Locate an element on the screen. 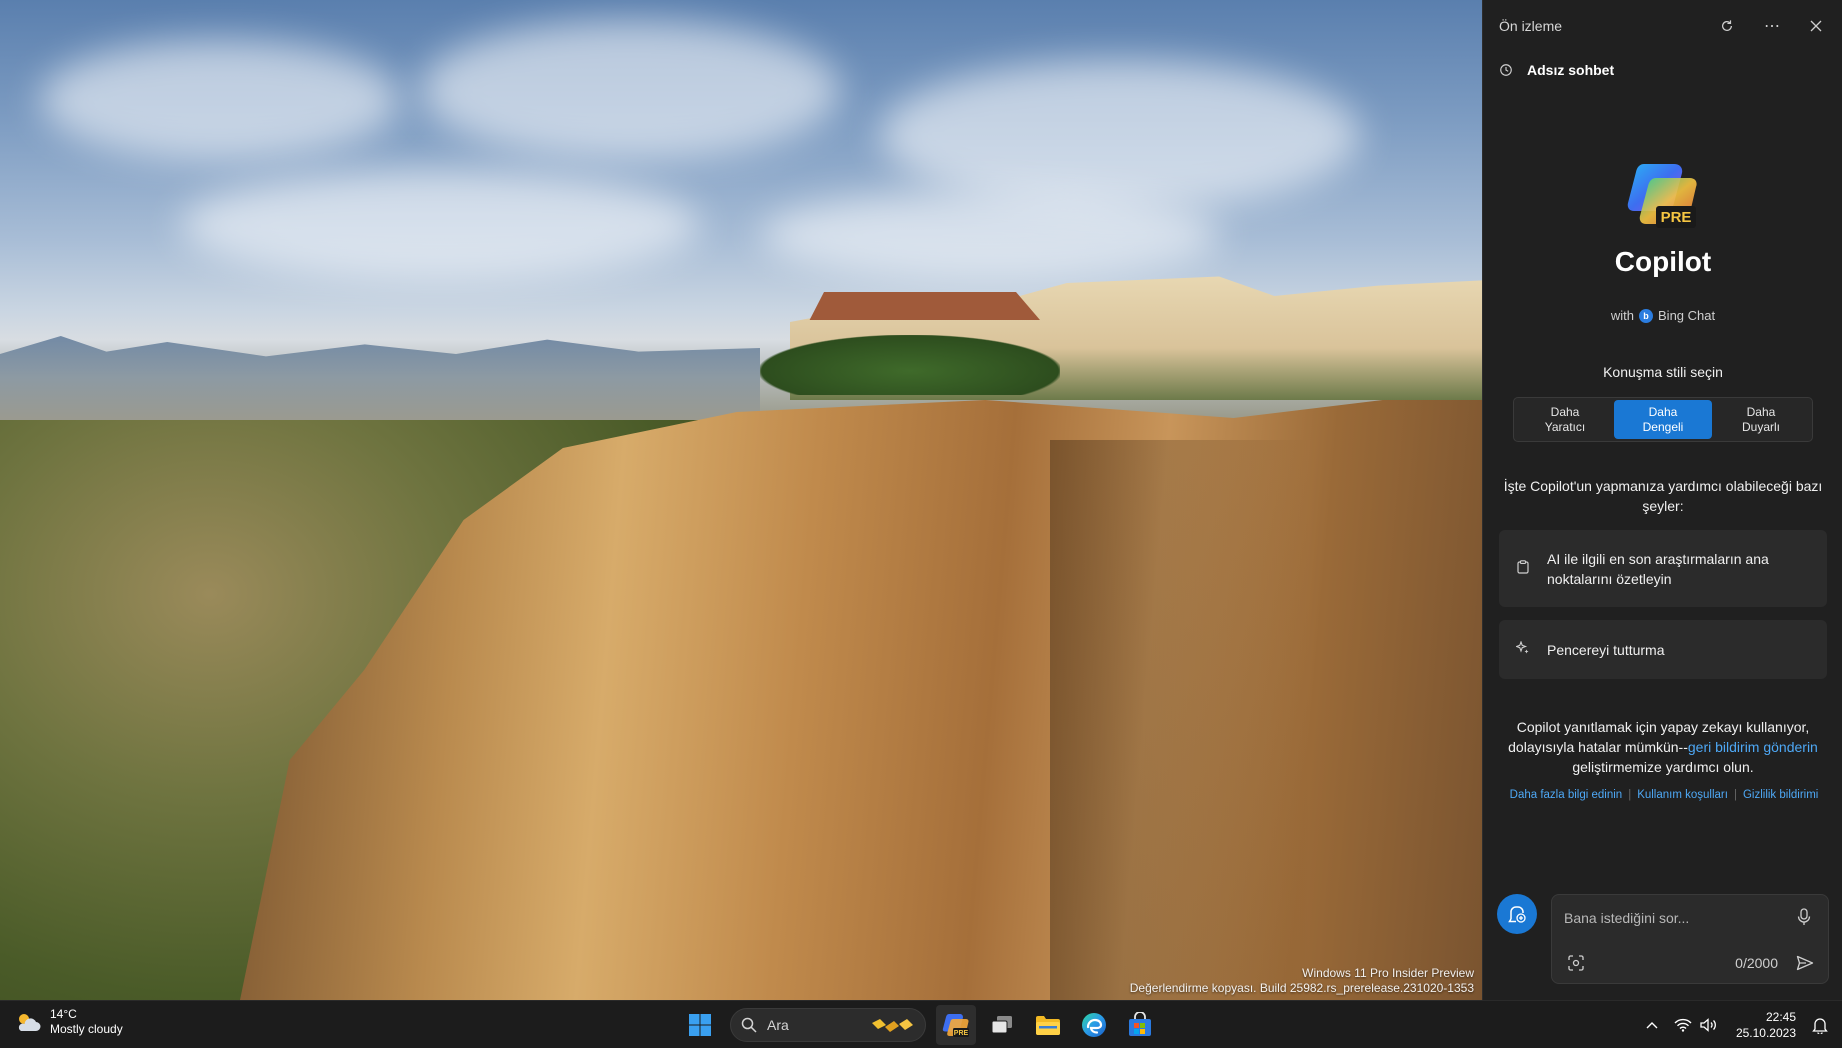 The width and height of the screenshot is (1842, 1048). weather-widget: 14°C Mostly cloudy is located at coordinates (68, 1022).